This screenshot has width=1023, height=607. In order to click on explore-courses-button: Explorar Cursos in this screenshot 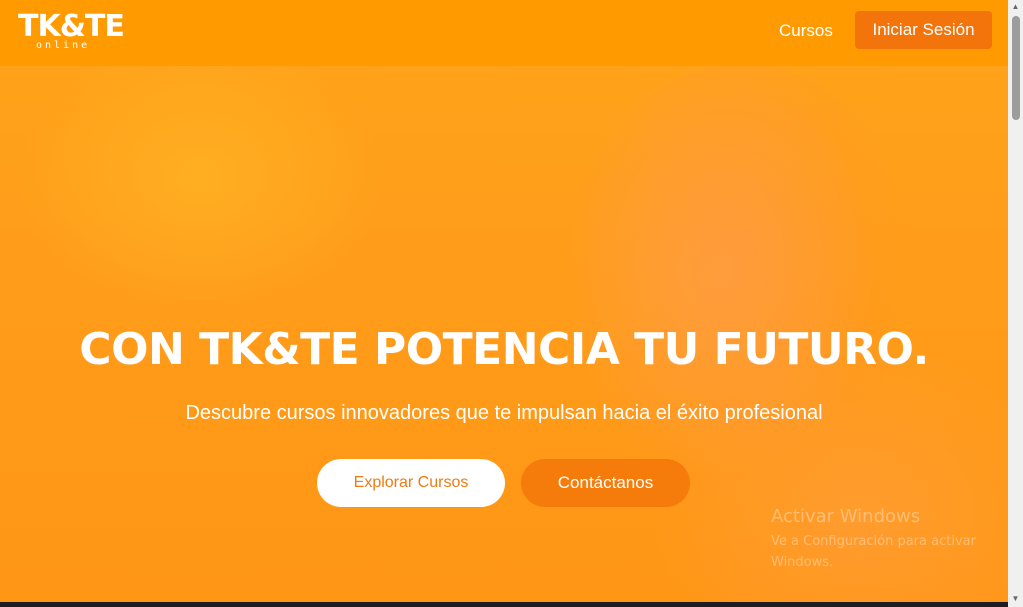, I will do `click(411, 483)`.